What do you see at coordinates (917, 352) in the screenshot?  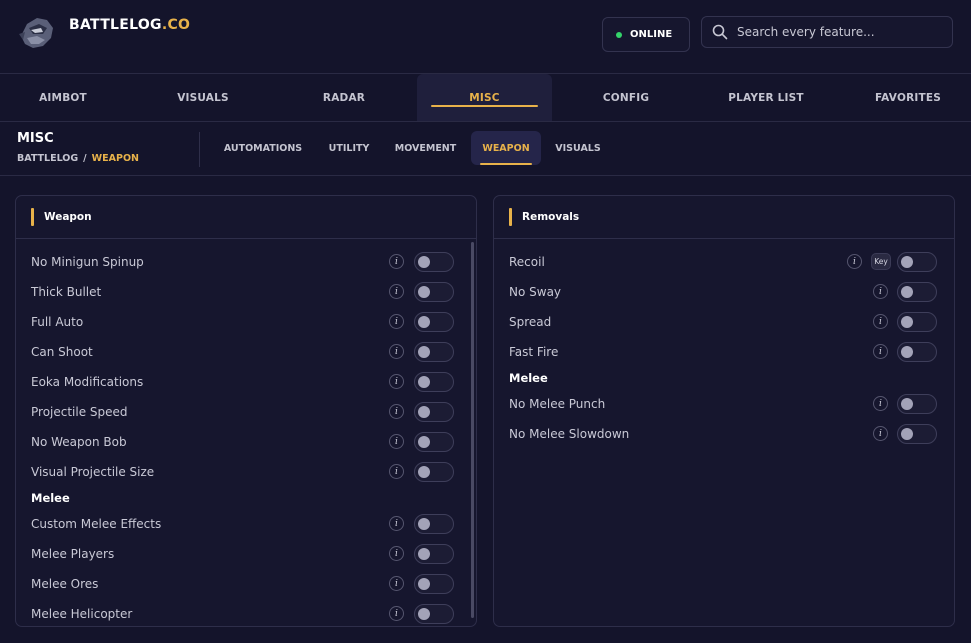 I see `fast-fire-toggle` at bounding box center [917, 352].